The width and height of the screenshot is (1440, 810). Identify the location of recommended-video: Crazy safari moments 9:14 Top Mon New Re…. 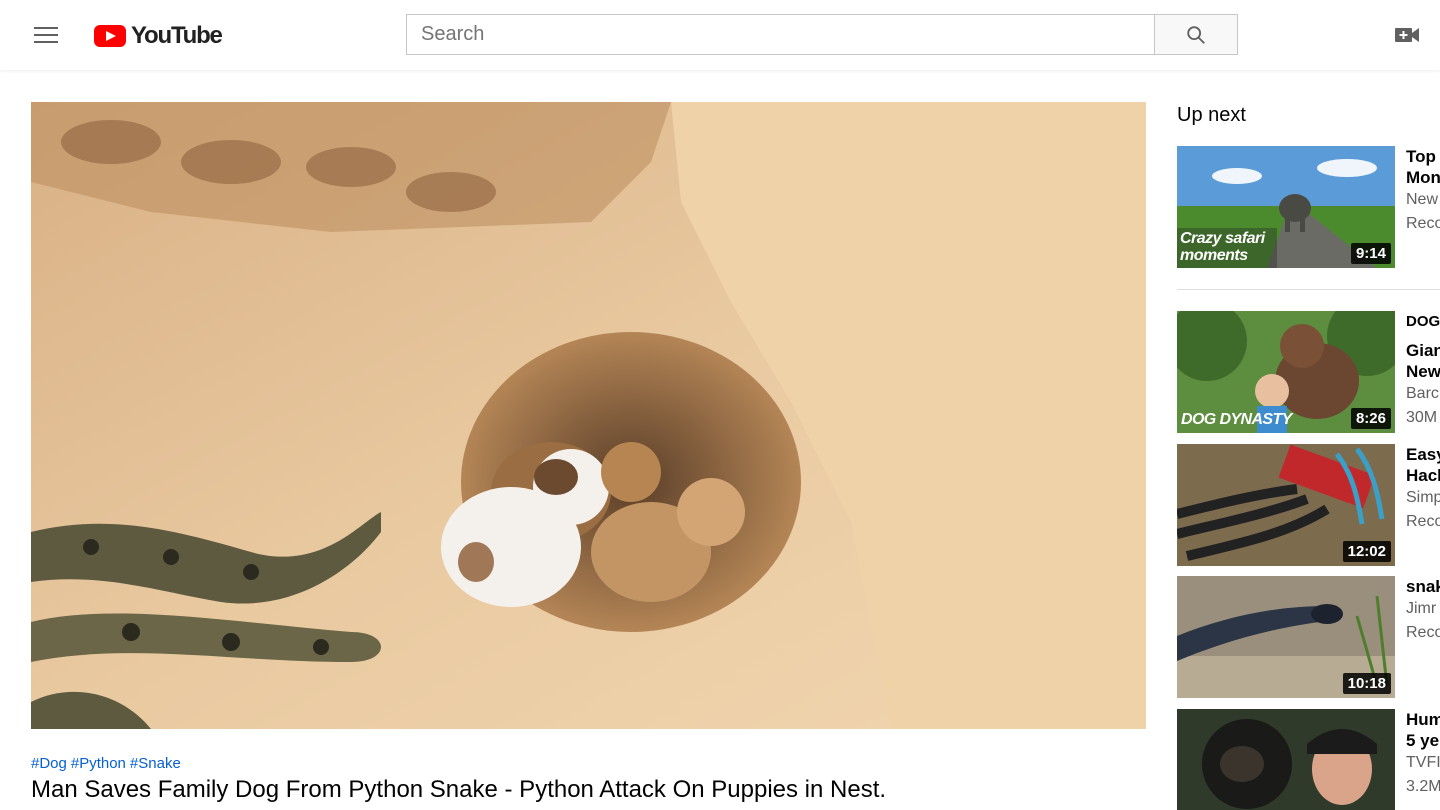
(1308, 207).